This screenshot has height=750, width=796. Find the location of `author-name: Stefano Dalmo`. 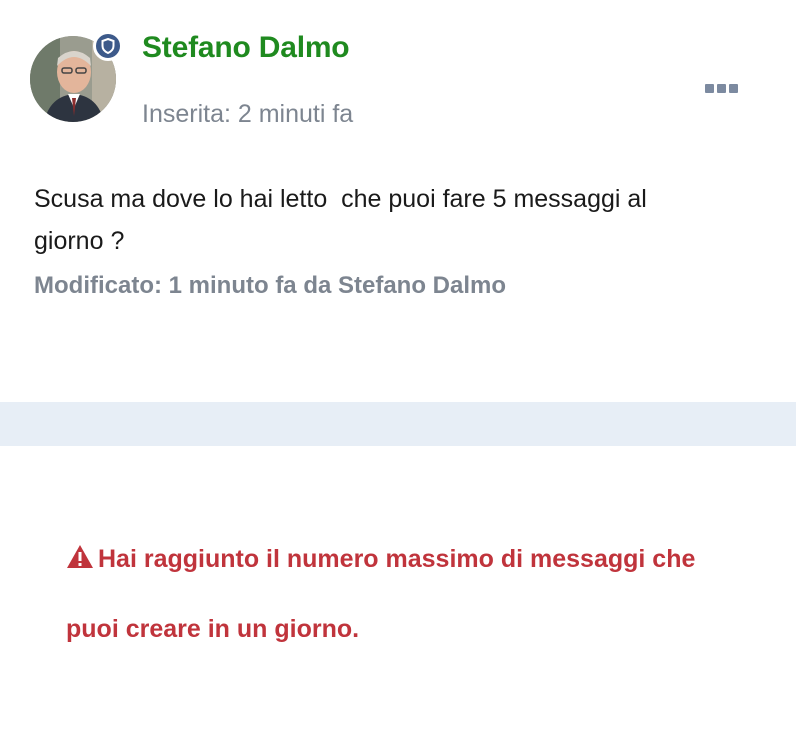

author-name: Stefano Dalmo is located at coordinates (246, 48).